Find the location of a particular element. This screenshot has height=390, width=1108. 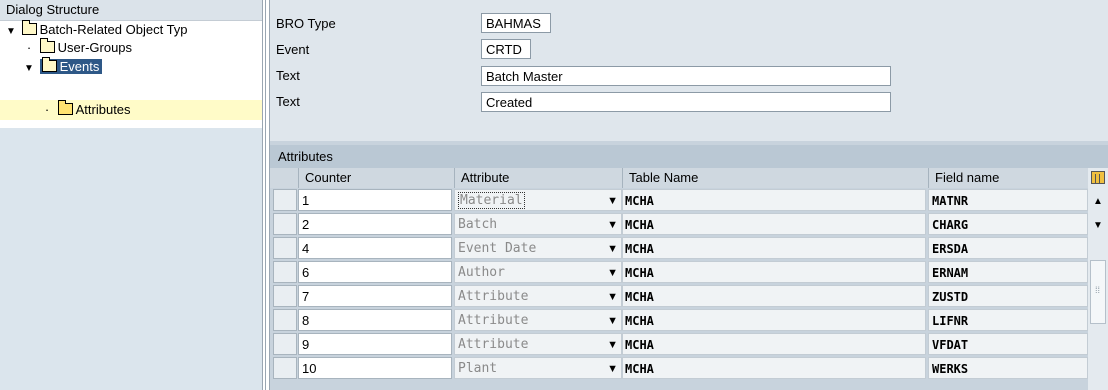

attribute-dropdown: Material ▼ is located at coordinates (538, 200).